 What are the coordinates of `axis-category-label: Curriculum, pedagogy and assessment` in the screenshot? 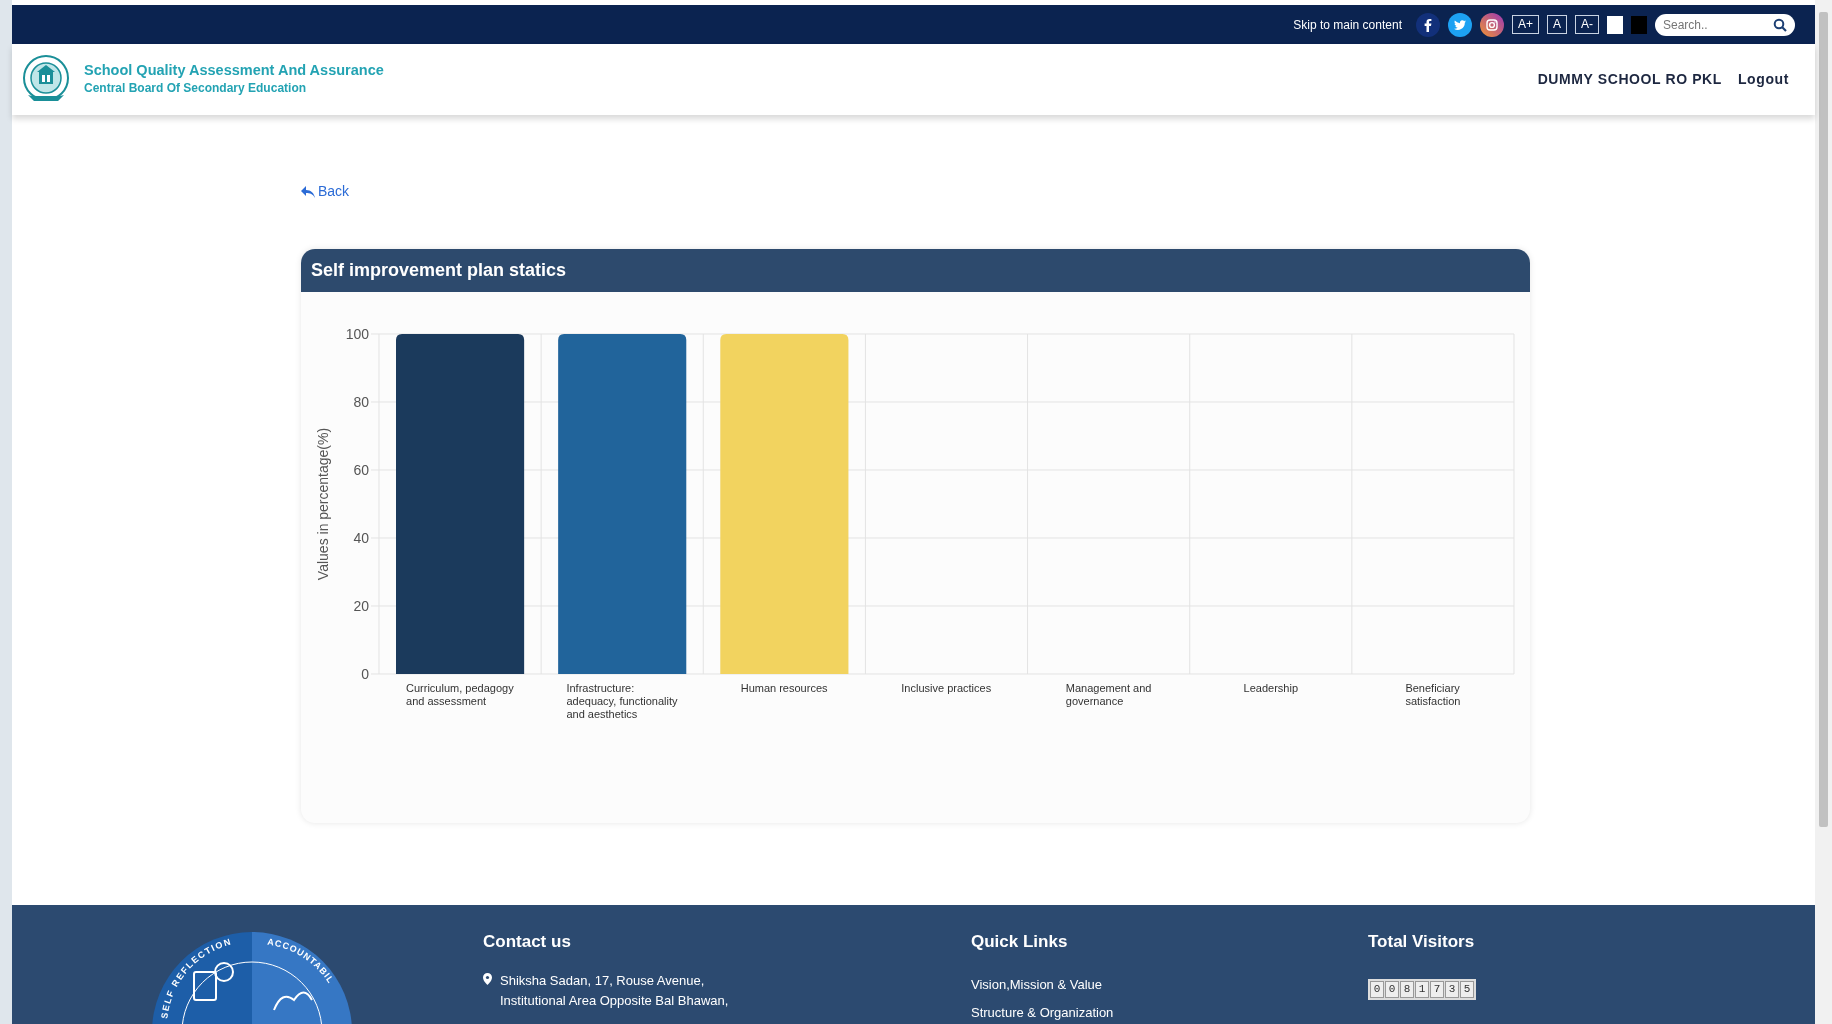 It's located at (460, 694).